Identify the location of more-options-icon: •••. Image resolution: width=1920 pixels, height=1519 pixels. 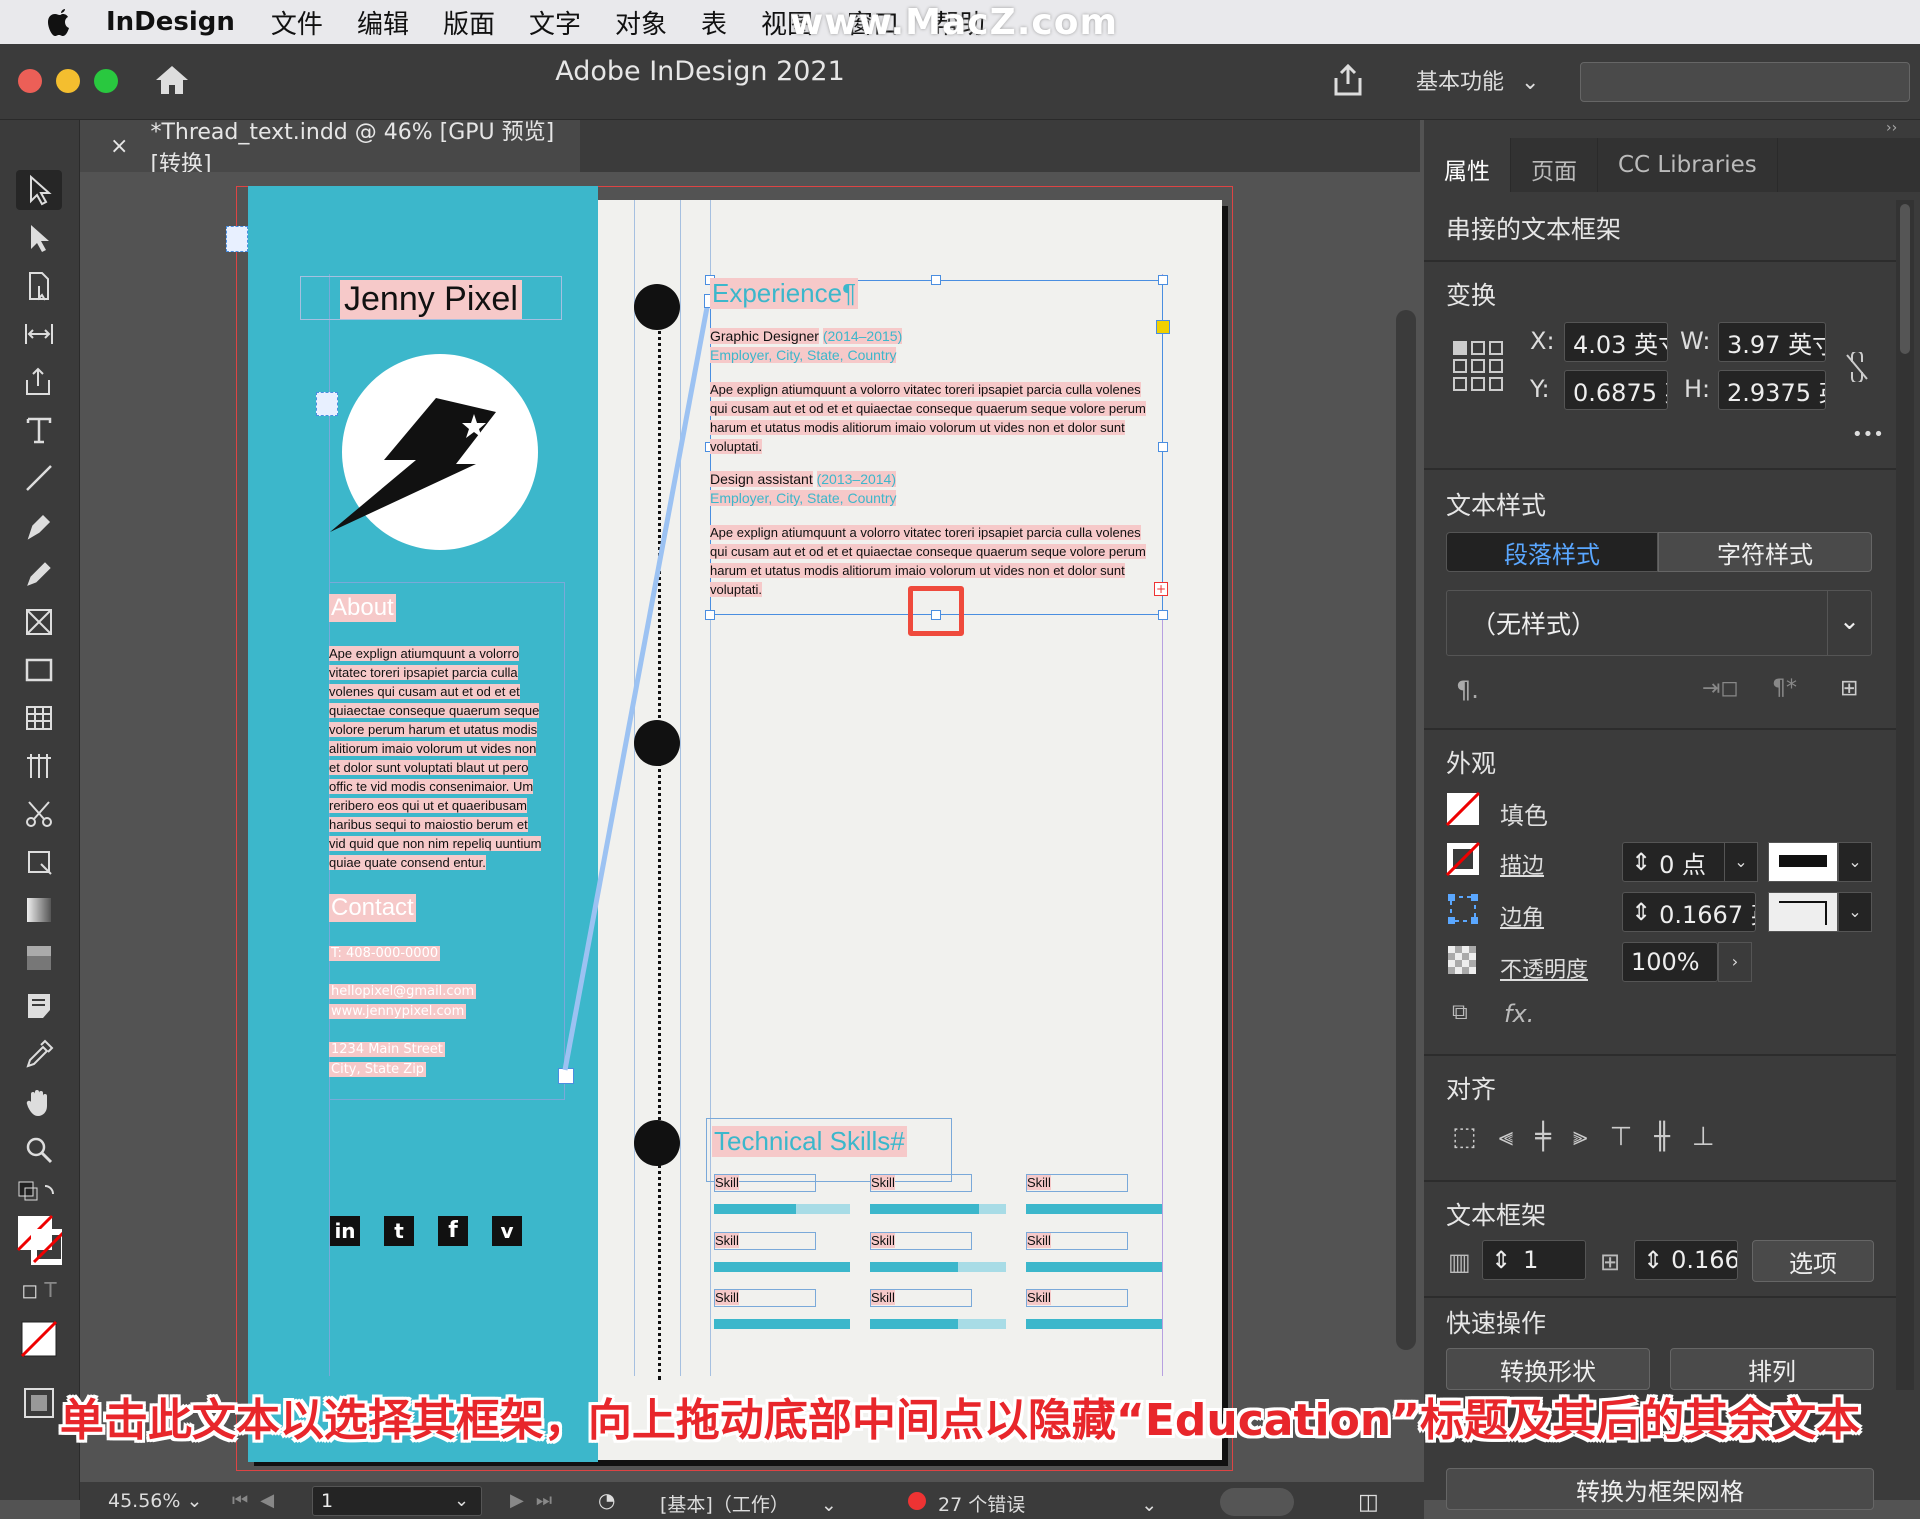
(1868, 434).